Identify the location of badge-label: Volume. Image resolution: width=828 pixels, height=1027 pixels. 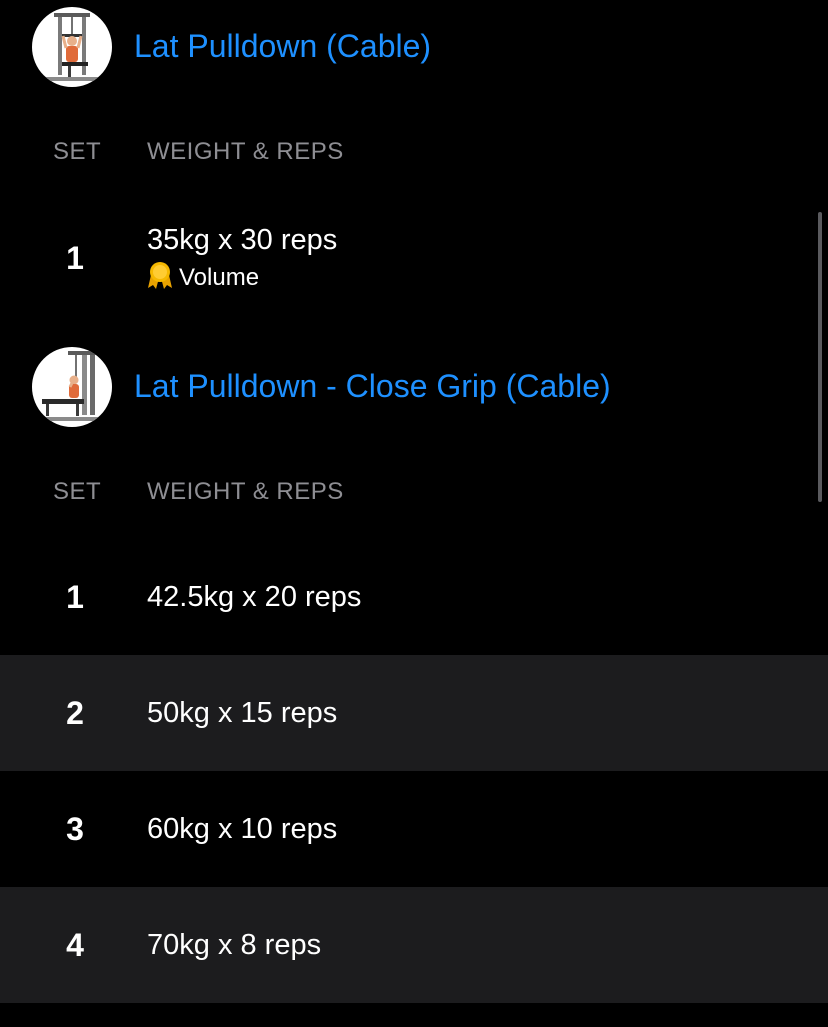
(219, 277).